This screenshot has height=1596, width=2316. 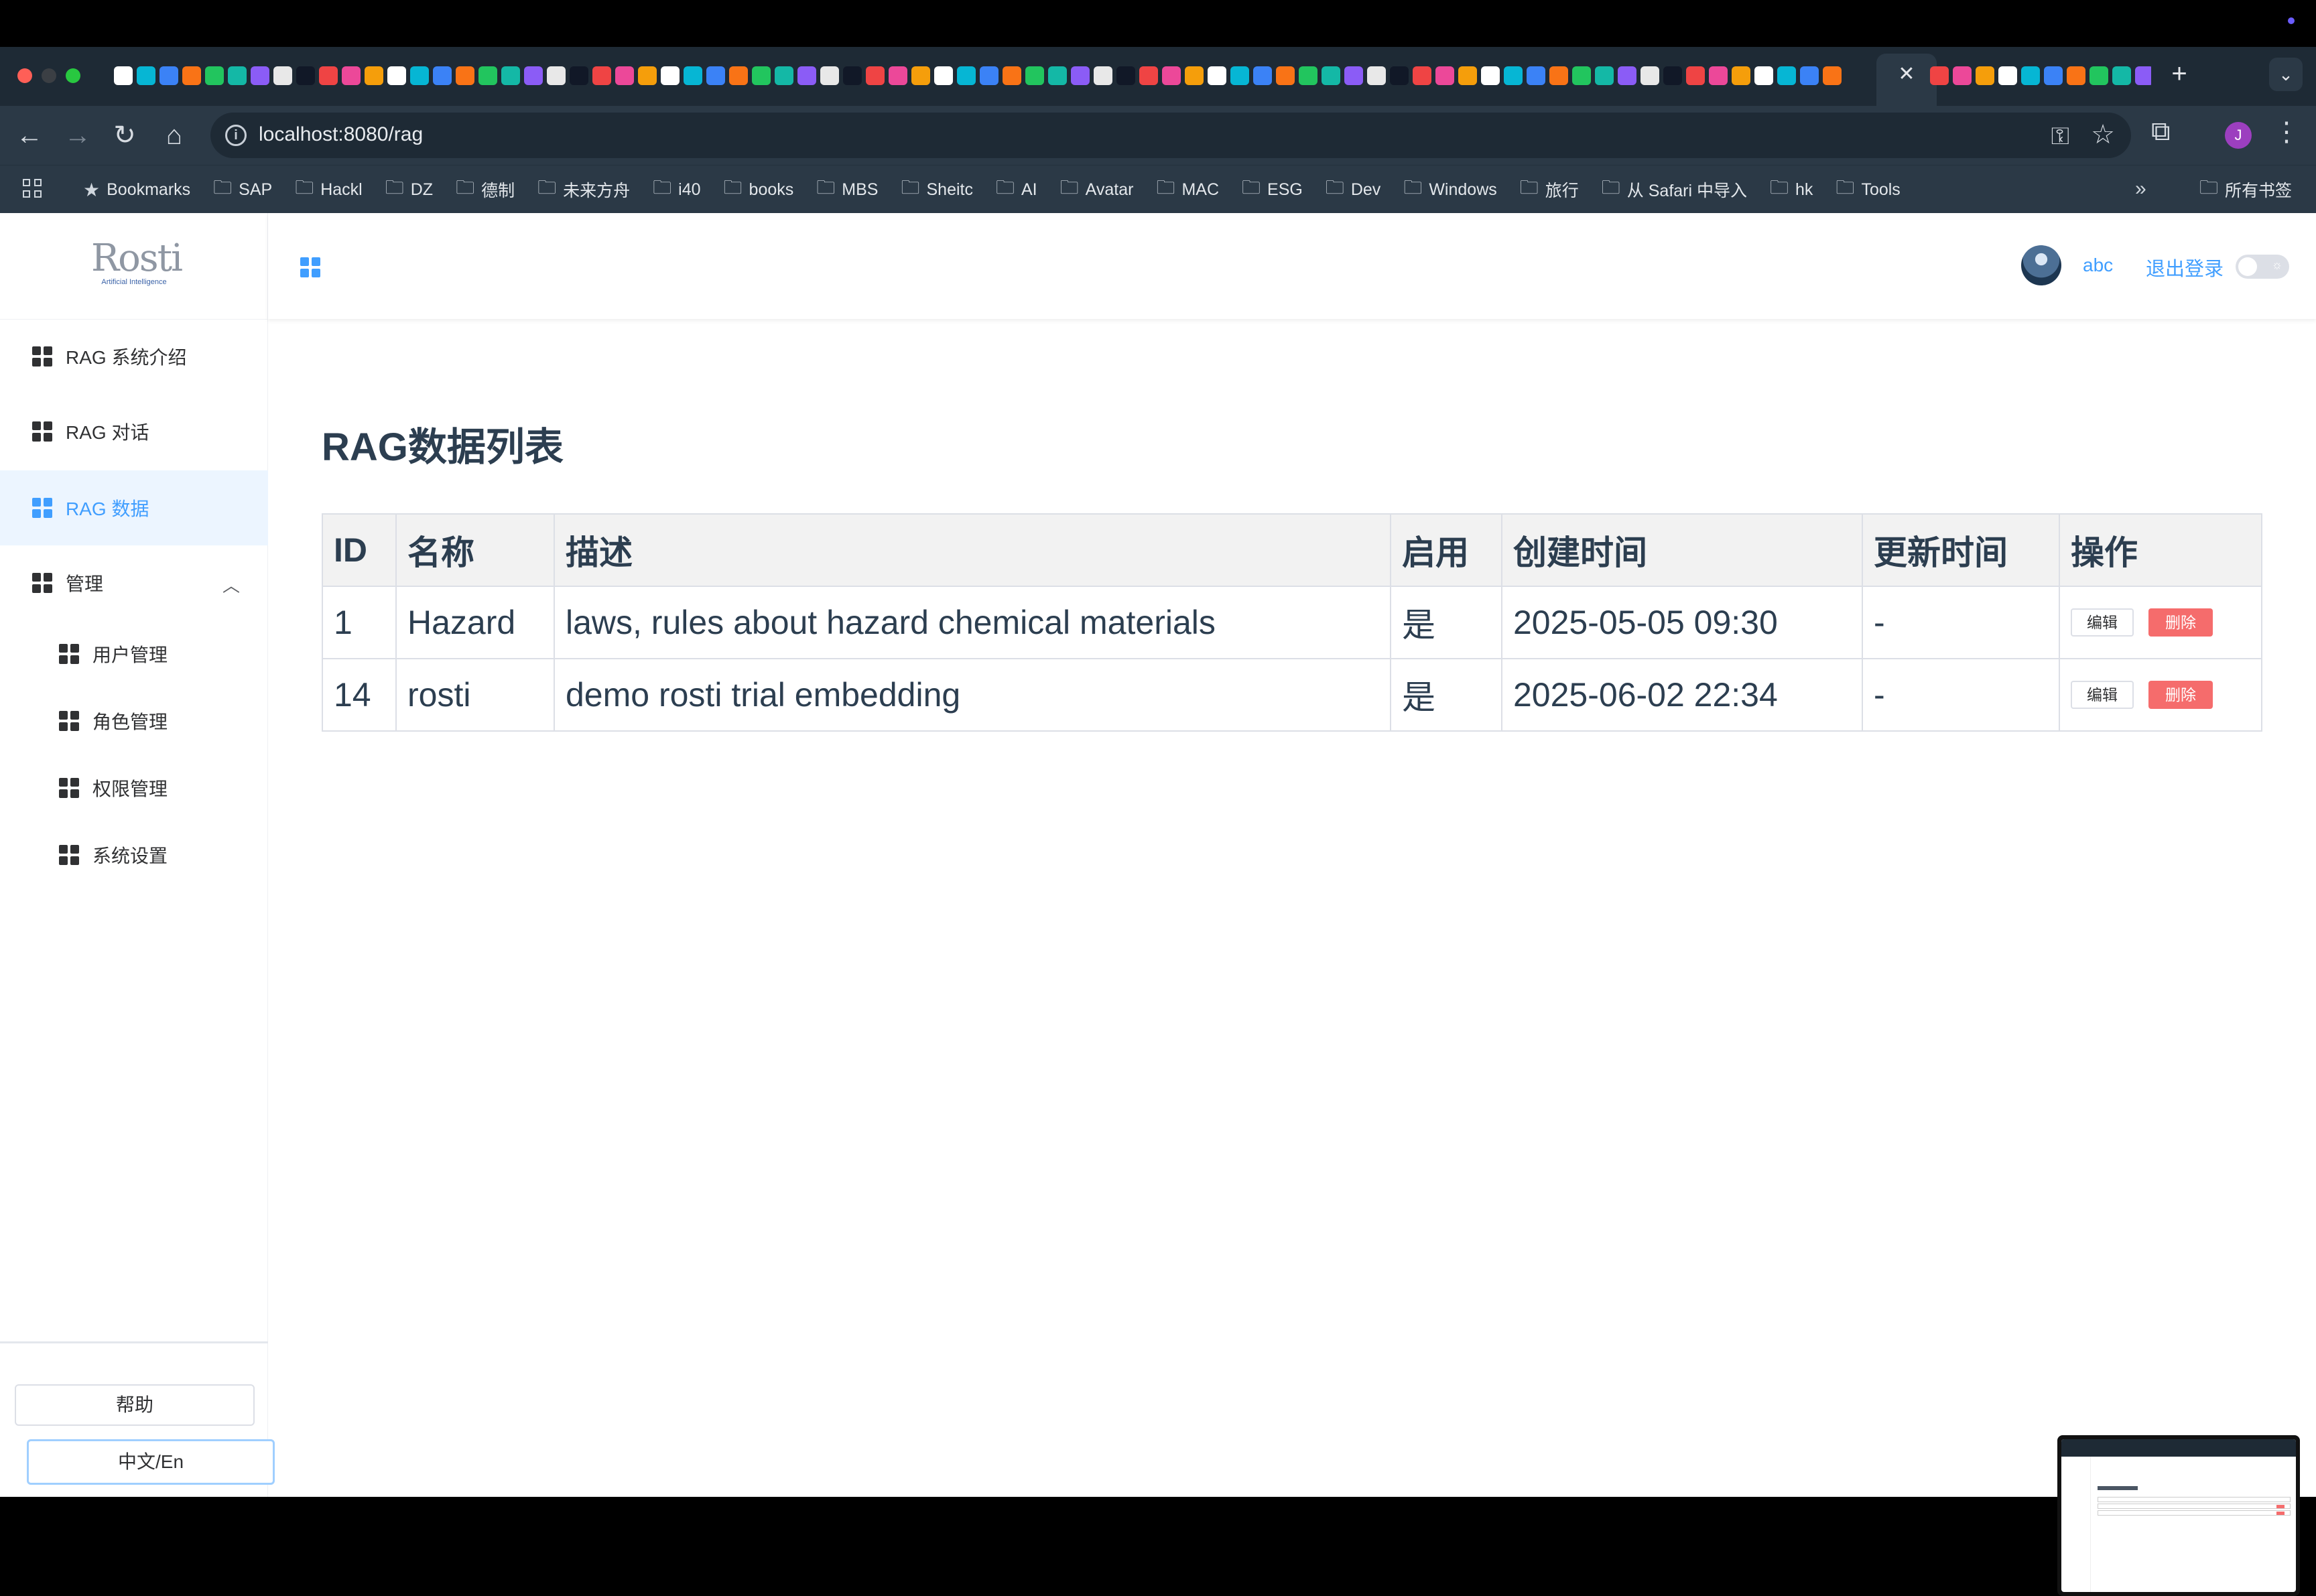 What do you see at coordinates (676, 190) in the screenshot?
I see `bookmark-folder: 🗀 i40` at bounding box center [676, 190].